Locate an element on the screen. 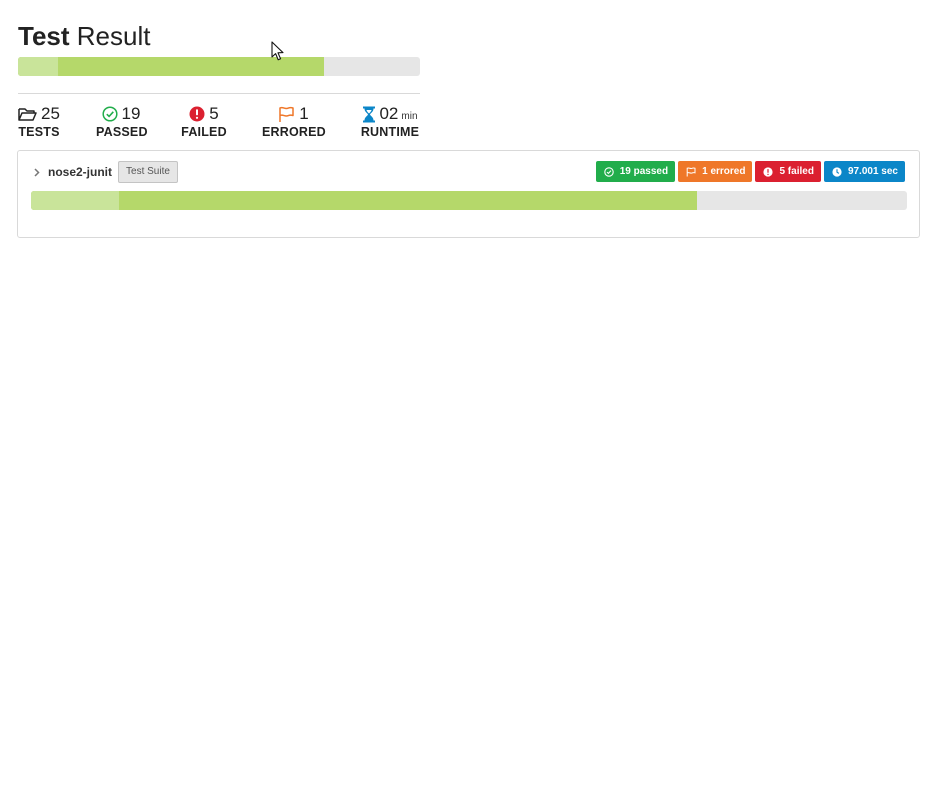 Image resolution: width=928 pixels, height=808 pixels. stat-failed: 5 FAILED is located at coordinates (204, 121).